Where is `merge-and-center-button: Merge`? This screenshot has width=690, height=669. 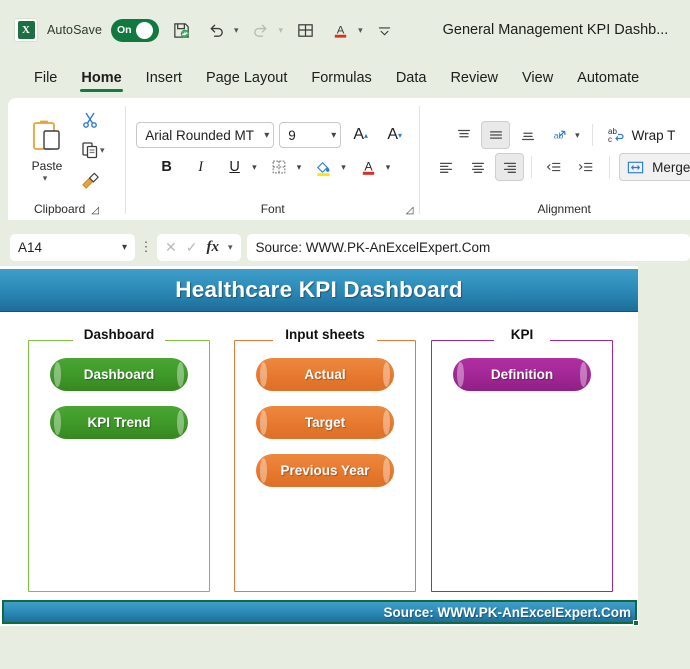
merge-and-center-button: Merge is located at coordinates (654, 167).